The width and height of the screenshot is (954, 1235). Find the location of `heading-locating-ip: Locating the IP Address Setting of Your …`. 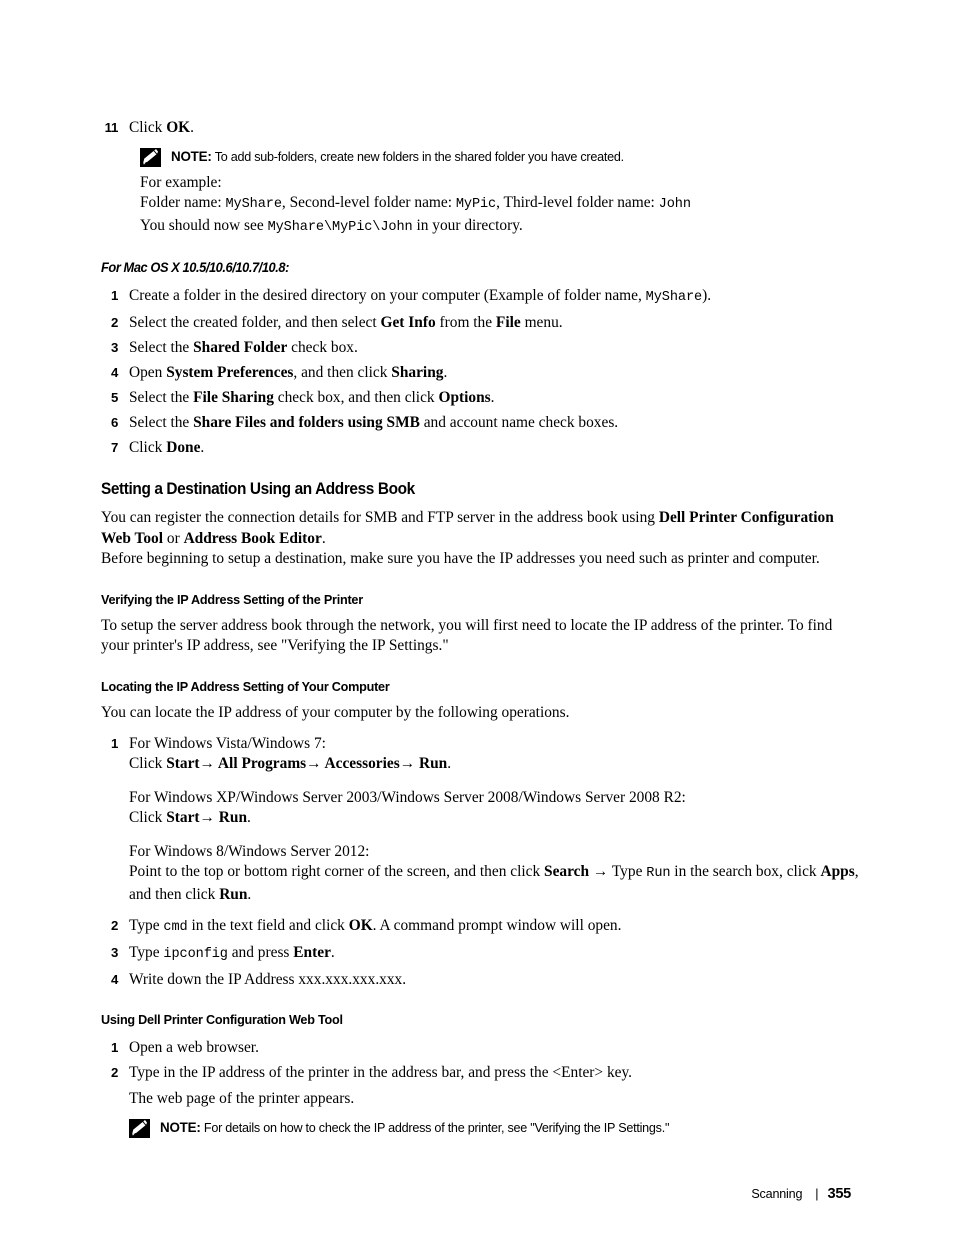

heading-locating-ip: Locating the IP Address Setting of Your … is located at coordinates (245, 686).